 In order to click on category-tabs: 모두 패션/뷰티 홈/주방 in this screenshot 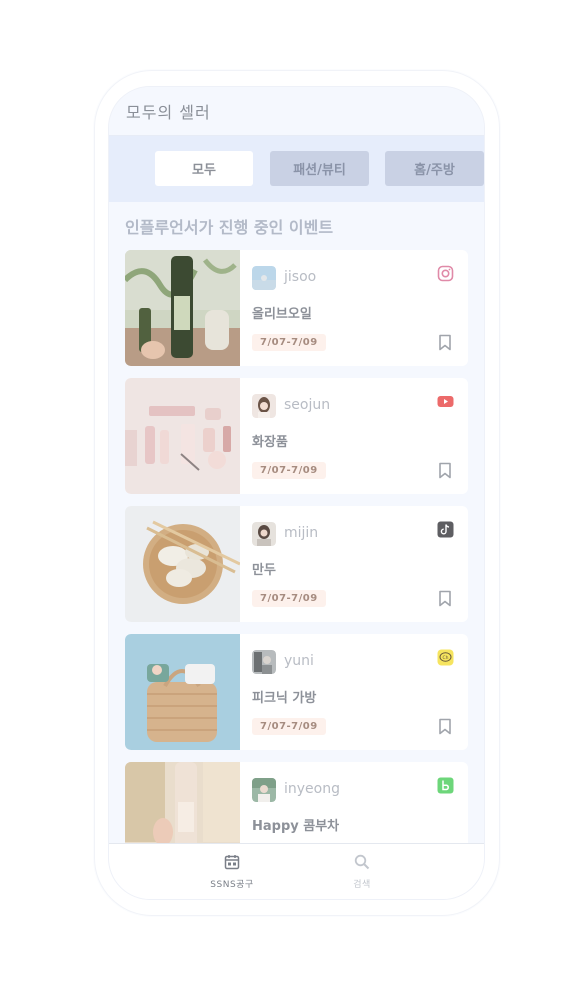, I will do `click(296, 169)`.